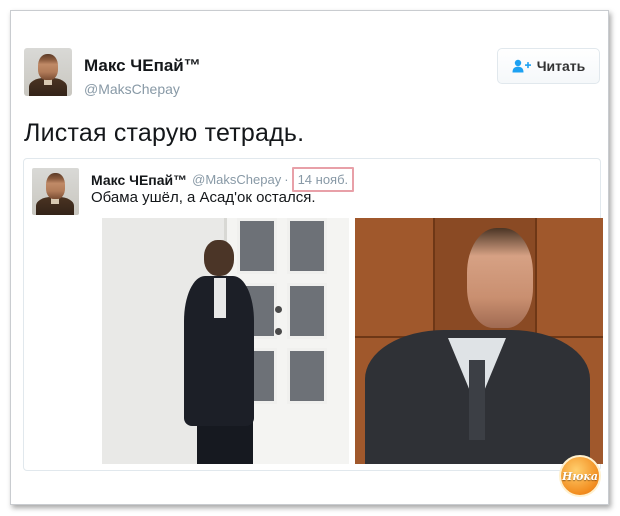 This screenshot has width=620, height=516. What do you see at coordinates (142, 66) in the screenshot?
I see `author-display-name: Макс ЧЕпай™` at bounding box center [142, 66].